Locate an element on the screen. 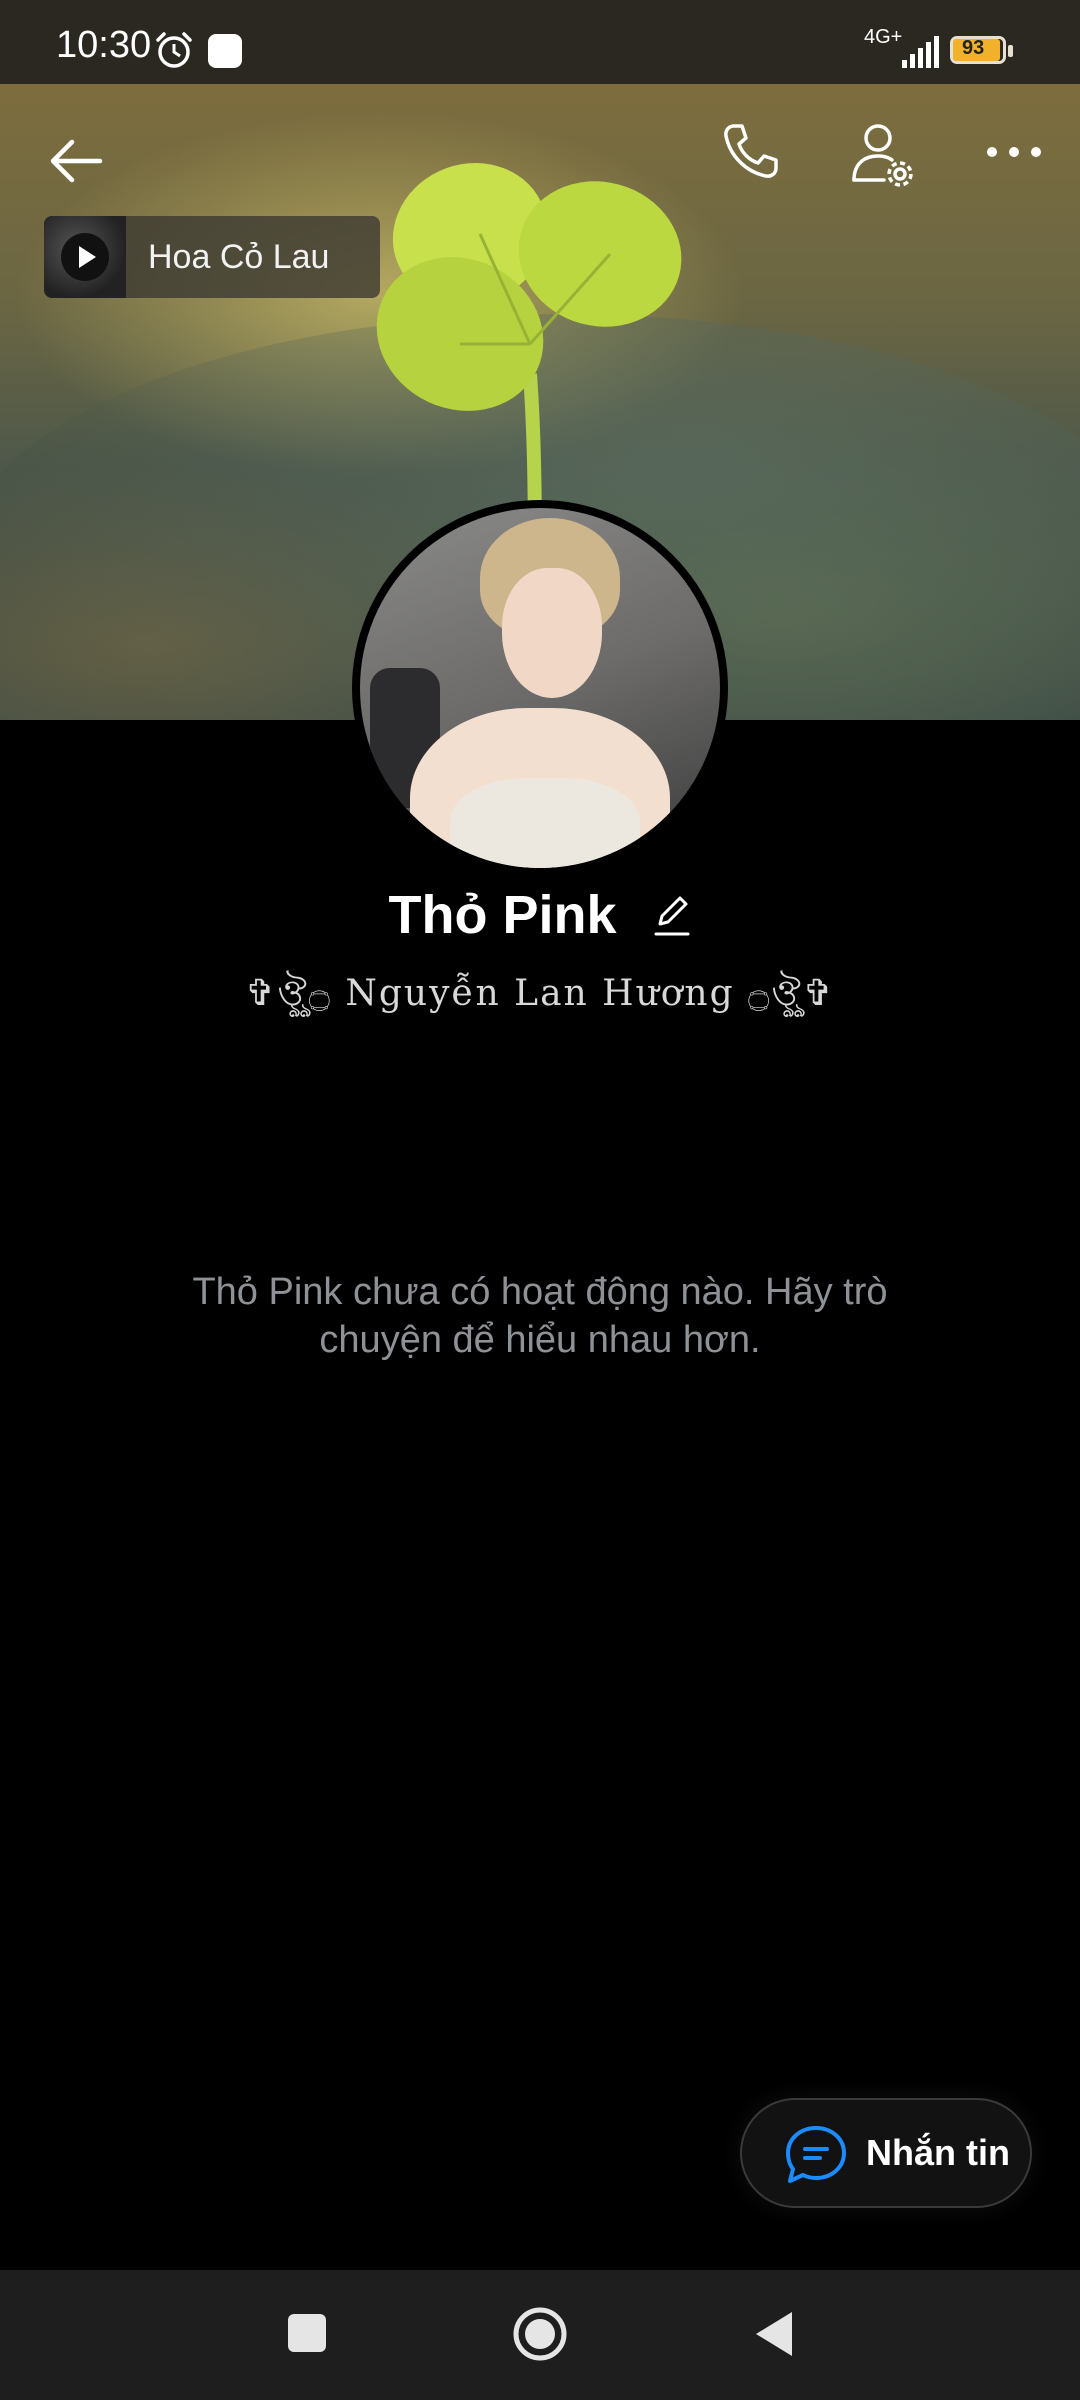 This screenshot has width=1080, height=2400. music-title: Hoa Cỏ Lau is located at coordinates (239, 257).